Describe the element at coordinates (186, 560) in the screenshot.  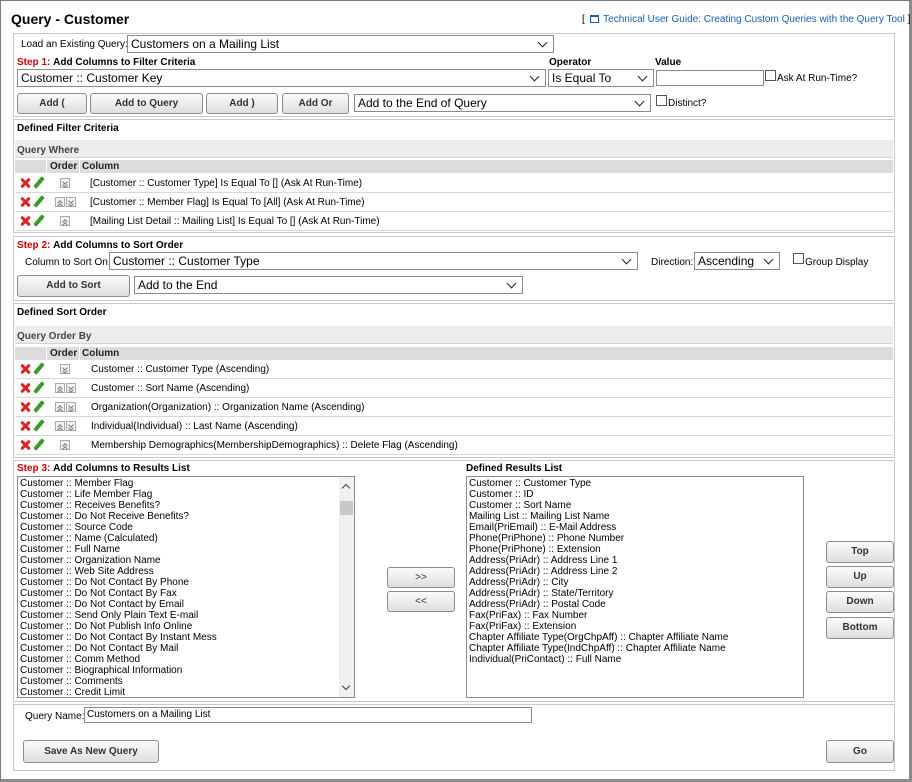
I see `list-item: Customer :: Organization Name` at that location.